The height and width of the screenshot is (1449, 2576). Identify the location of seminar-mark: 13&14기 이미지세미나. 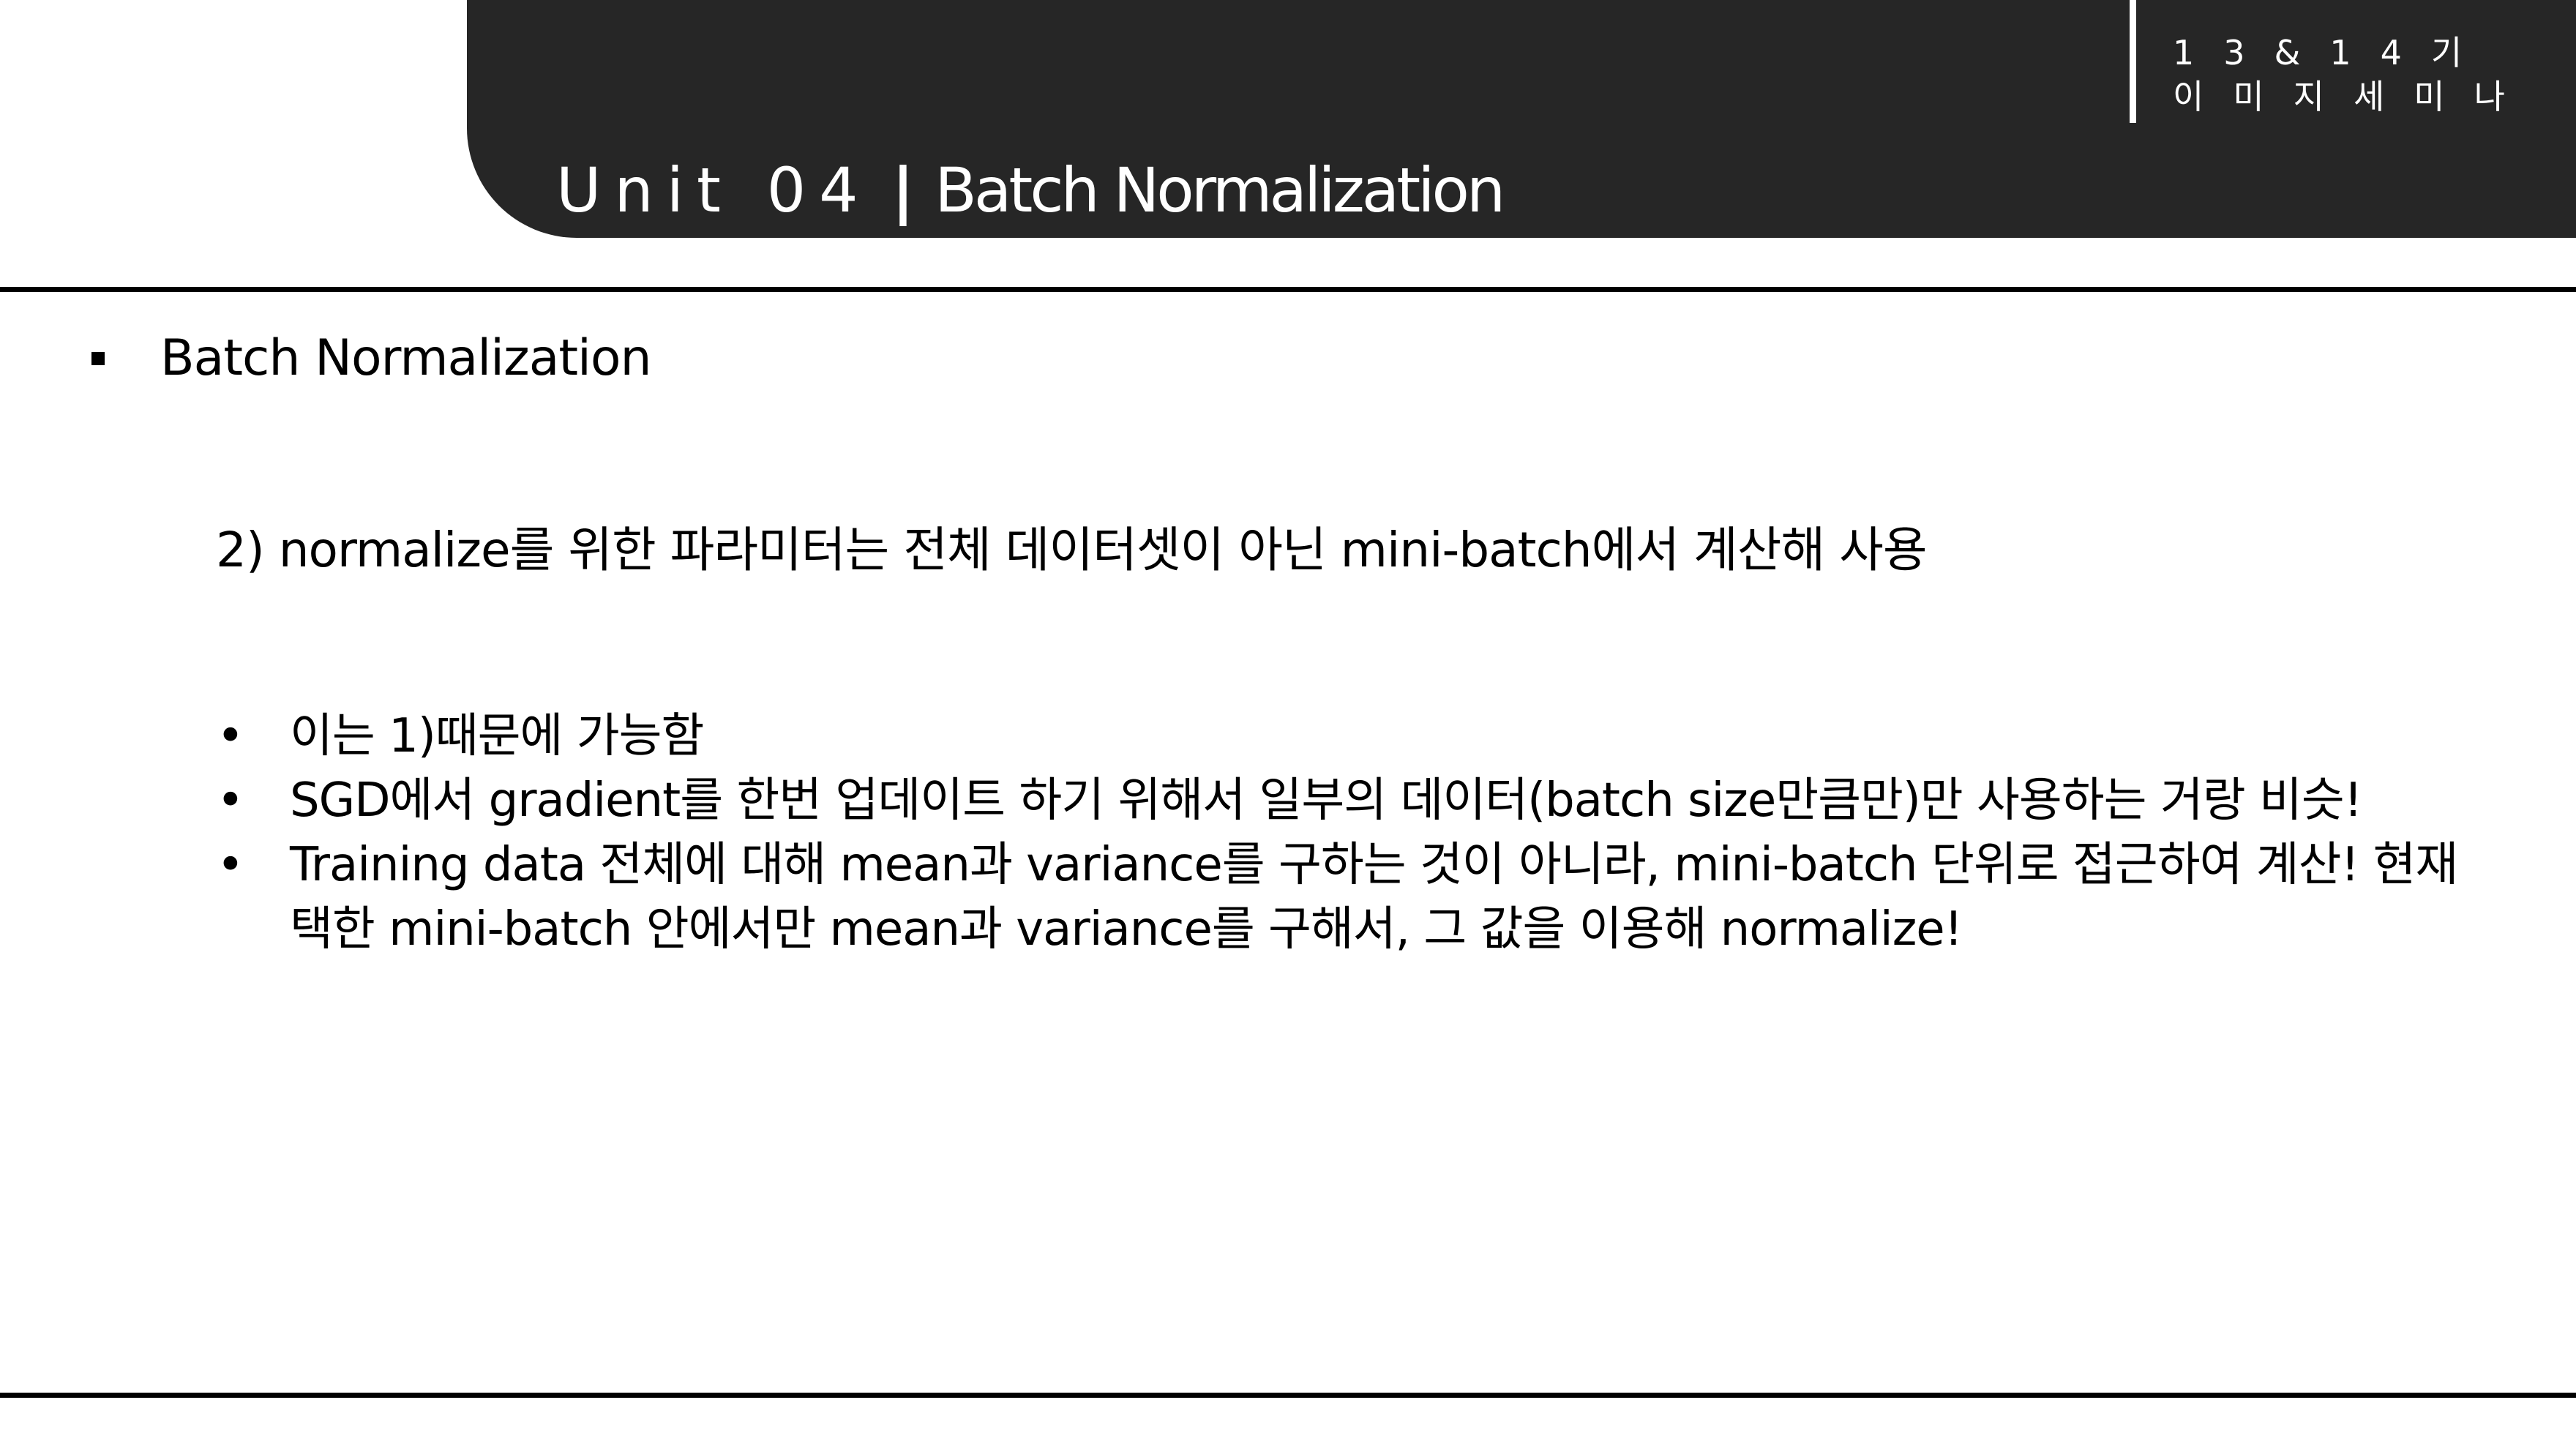
(2332, 61).